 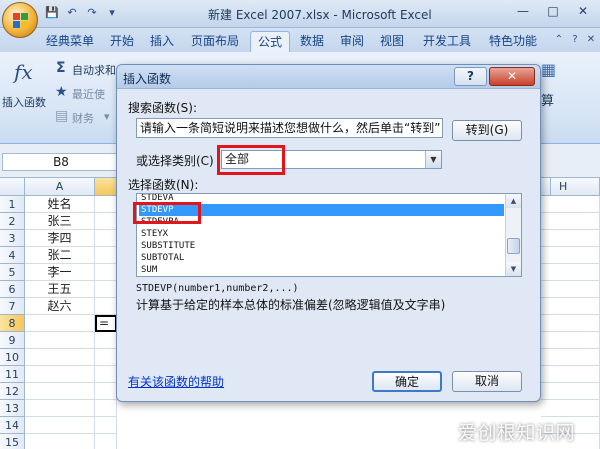 What do you see at coordinates (60, 255) in the screenshot?
I see `cell-a: 张二` at bounding box center [60, 255].